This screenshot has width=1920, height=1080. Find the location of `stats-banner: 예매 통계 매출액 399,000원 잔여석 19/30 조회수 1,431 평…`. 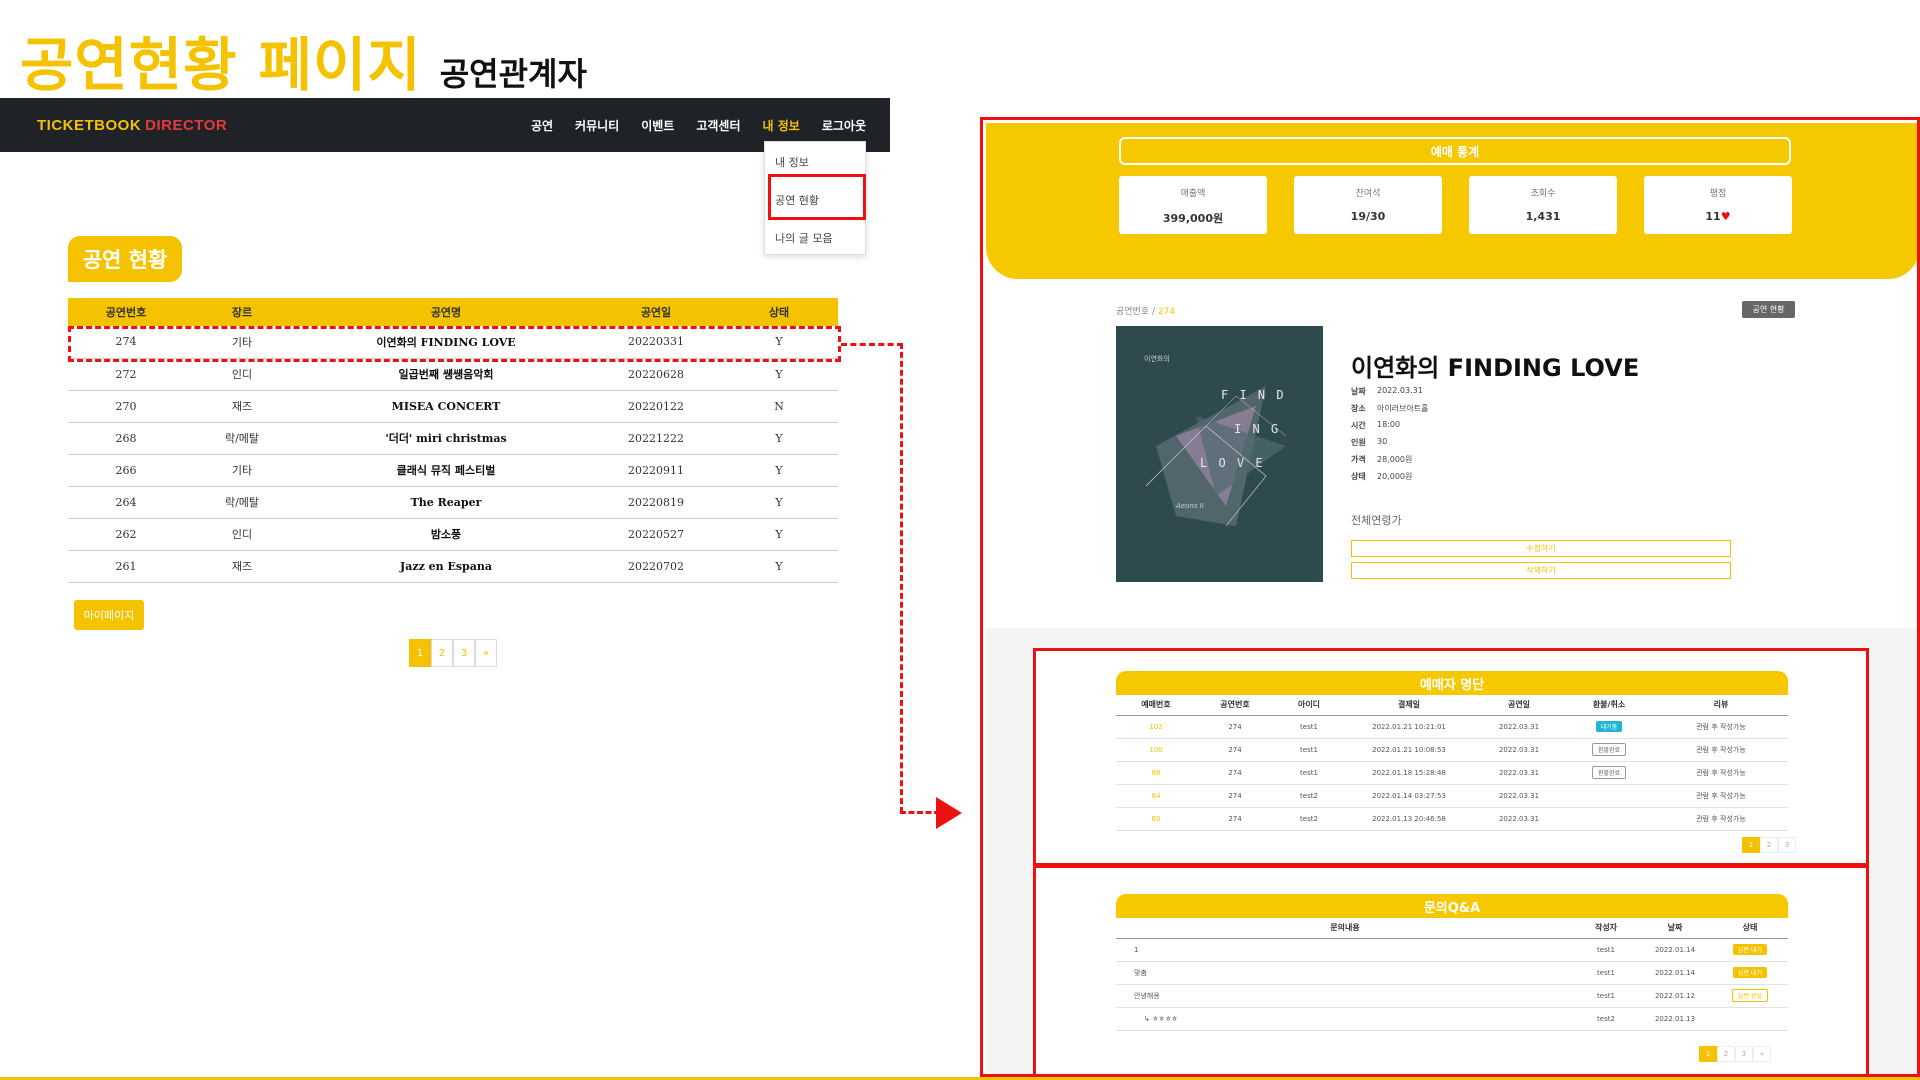

stats-banner: 예매 통계 매출액 399,000원 잔여석 19/30 조회수 1,431 평… is located at coordinates (1451, 201).